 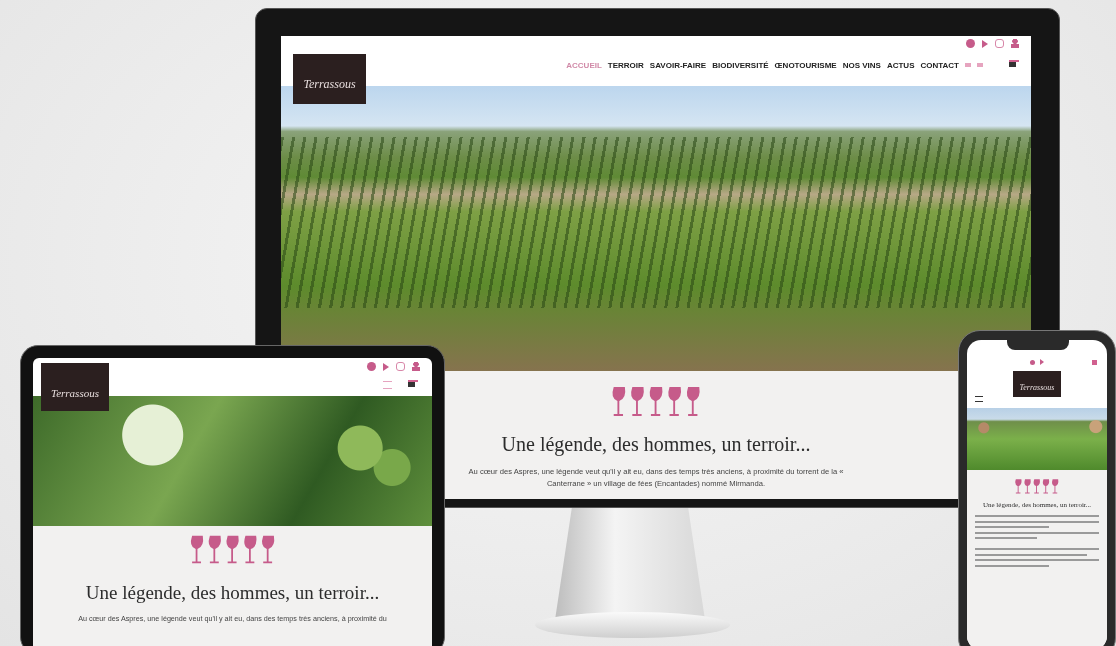 What do you see at coordinates (900, 65) in the screenshot?
I see `nav-link: ACTUS` at bounding box center [900, 65].